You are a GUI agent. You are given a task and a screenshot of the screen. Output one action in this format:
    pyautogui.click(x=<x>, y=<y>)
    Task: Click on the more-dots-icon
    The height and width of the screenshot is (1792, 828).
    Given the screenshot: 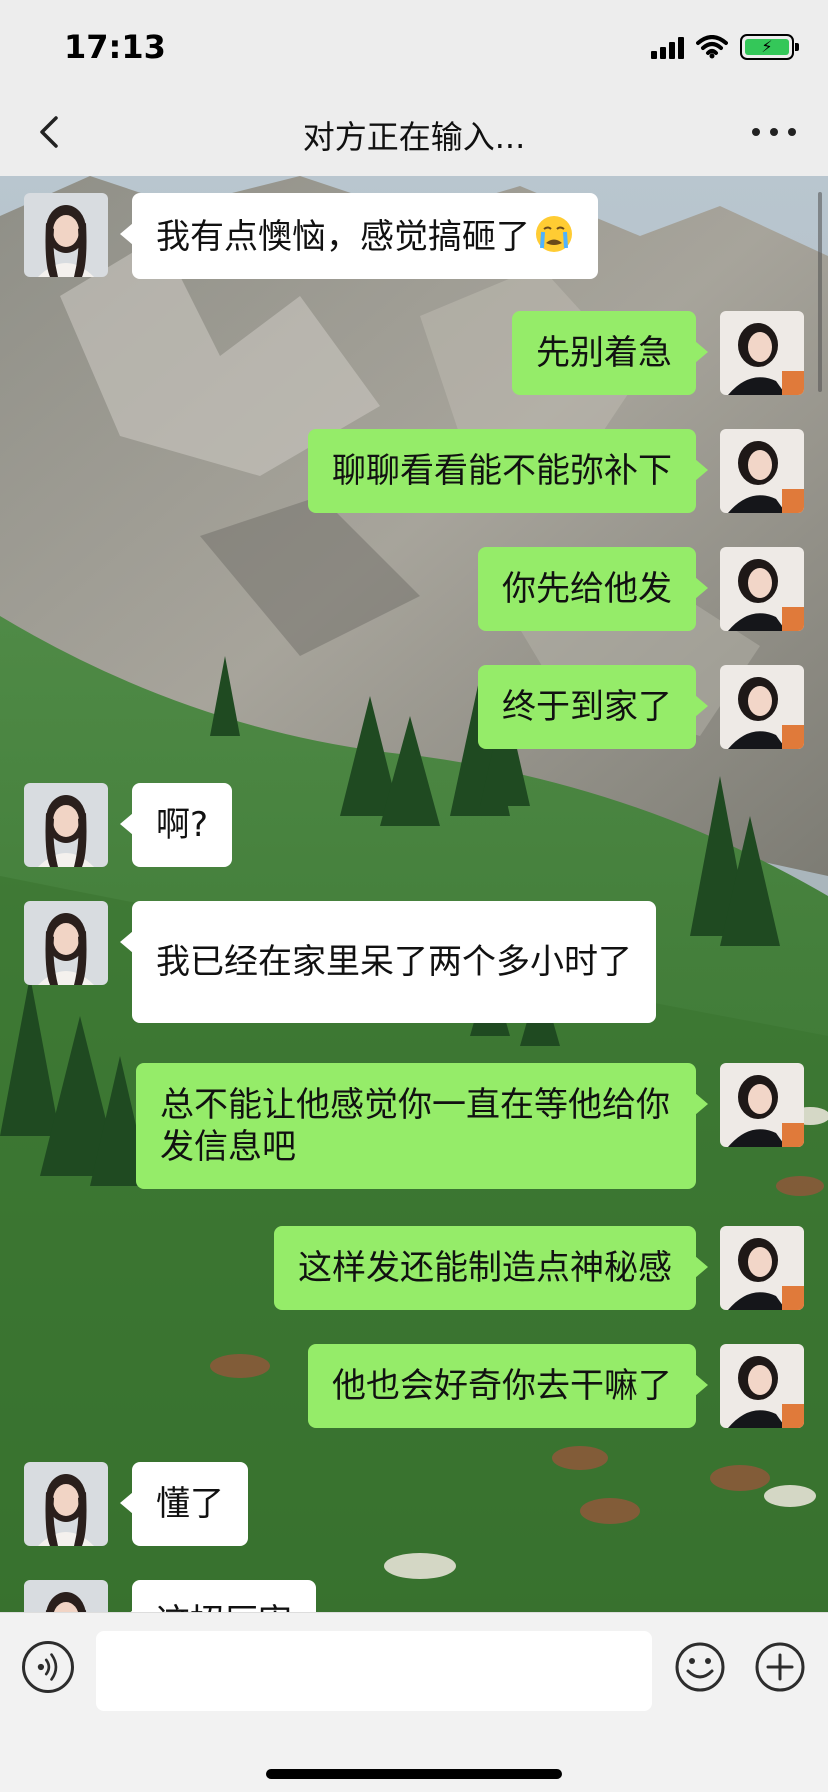 What is the action you would take?
    pyautogui.click(x=774, y=132)
    